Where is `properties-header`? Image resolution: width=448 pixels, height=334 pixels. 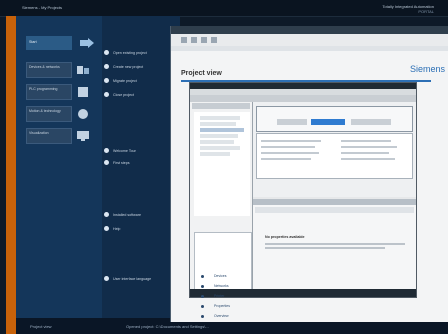 properties-header is located at coordinates (334, 210).